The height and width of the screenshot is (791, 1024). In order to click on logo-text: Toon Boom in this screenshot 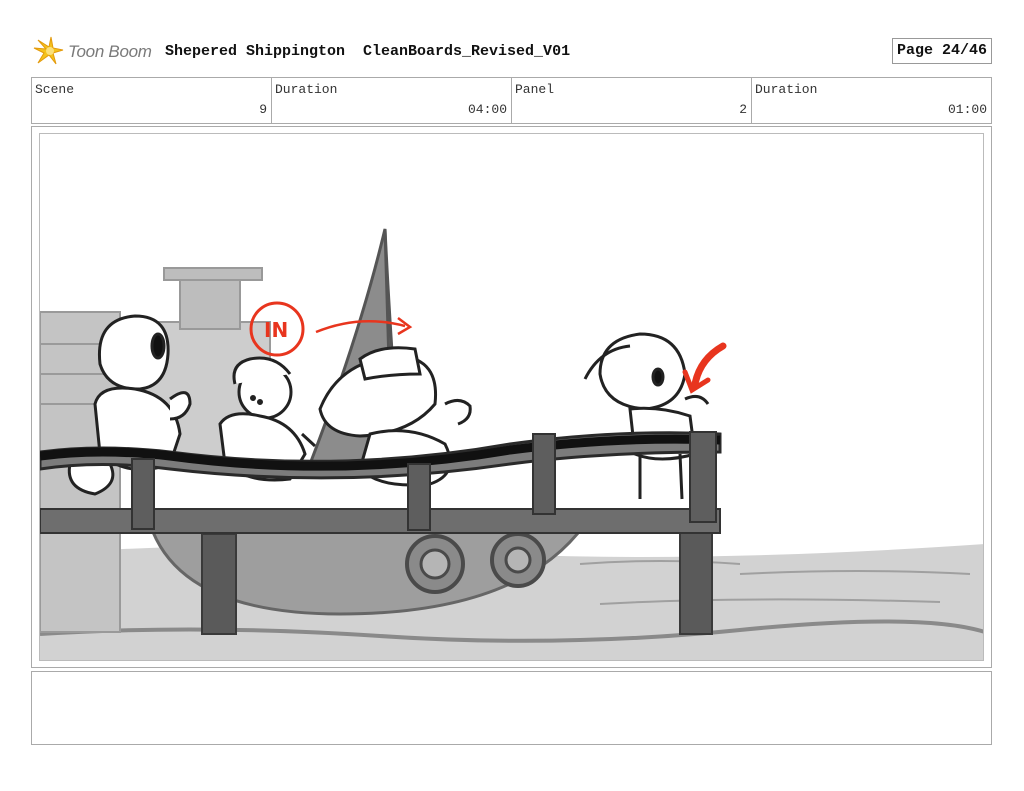, I will do `click(110, 51)`.